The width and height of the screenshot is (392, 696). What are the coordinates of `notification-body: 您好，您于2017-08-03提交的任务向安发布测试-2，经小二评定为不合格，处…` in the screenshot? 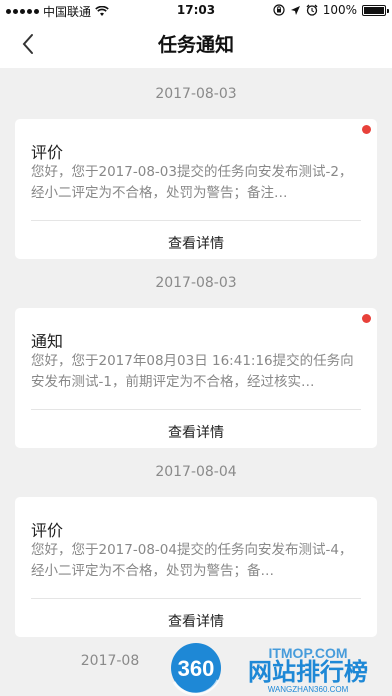 It's located at (192, 182).